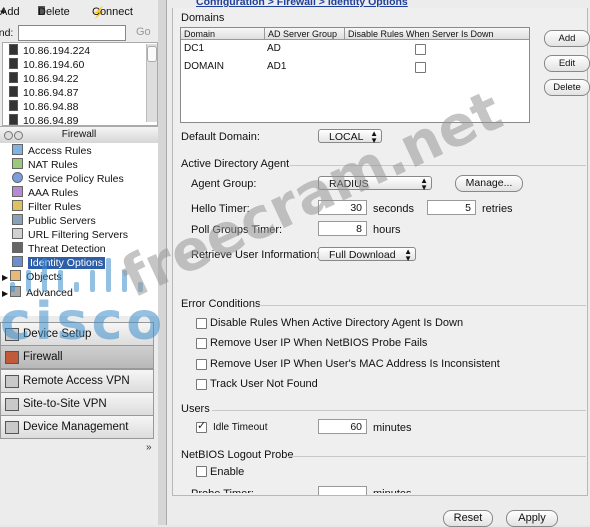 This screenshot has height=527, width=590. What do you see at coordinates (437, 34) in the screenshot?
I see `column-header: Disable Rules When Server Is Down` at bounding box center [437, 34].